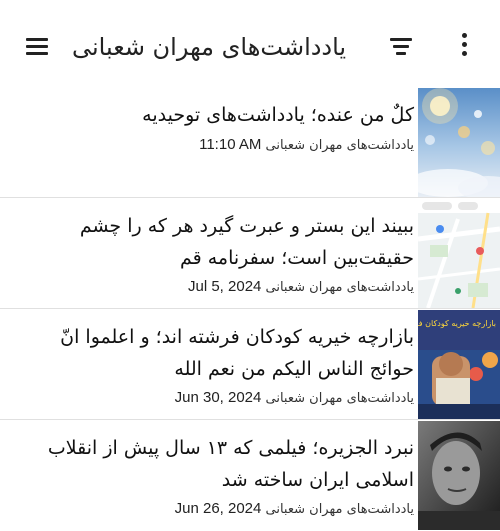 The height and width of the screenshot is (531, 500). What do you see at coordinates (218, 508) in the screenshot?
I see `post-date: Jun 26, 2024` at bounding box center [218, 508].